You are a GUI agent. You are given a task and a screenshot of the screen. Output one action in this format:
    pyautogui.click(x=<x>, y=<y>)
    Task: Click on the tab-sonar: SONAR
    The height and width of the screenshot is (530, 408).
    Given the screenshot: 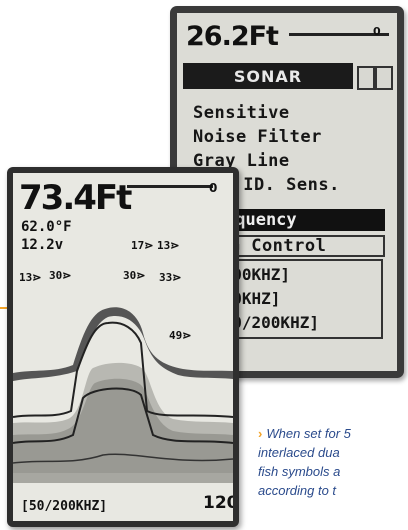 What is the action you would take?
    pyautogui.click(x=268, y=76)
    